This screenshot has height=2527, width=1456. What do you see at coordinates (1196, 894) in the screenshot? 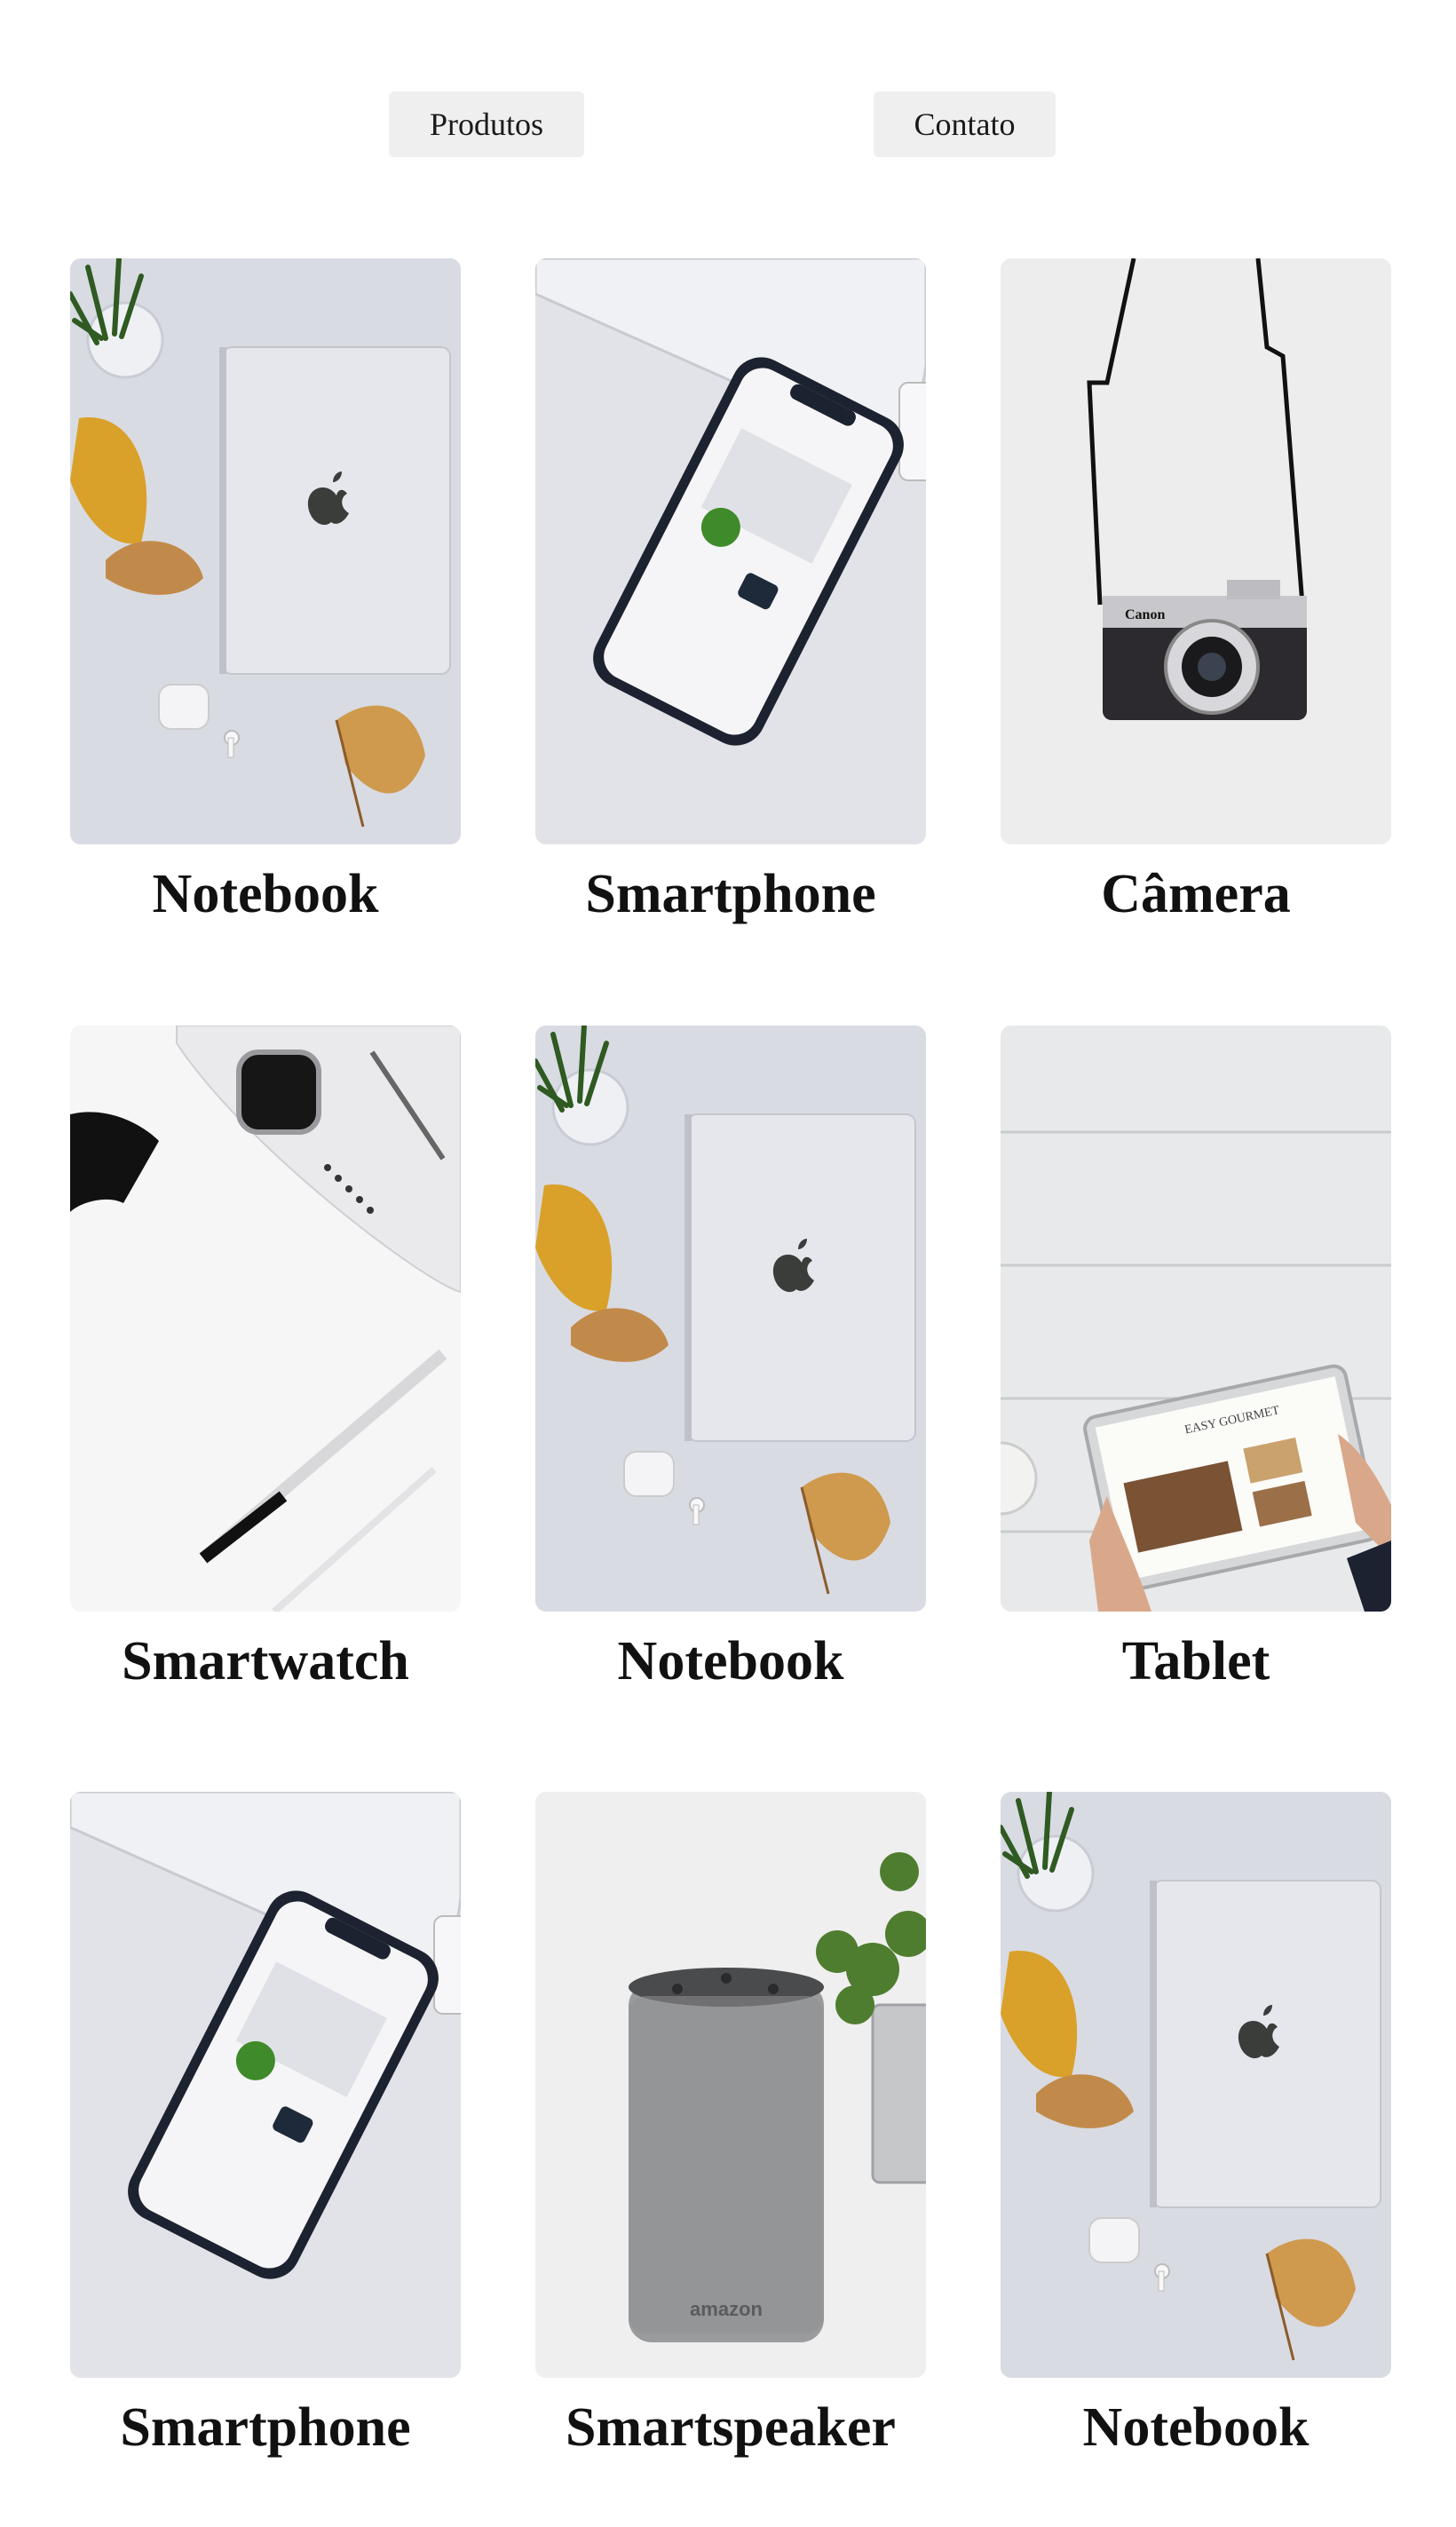
I see `product-name: Câmera` at bounding box center [1196, 894].